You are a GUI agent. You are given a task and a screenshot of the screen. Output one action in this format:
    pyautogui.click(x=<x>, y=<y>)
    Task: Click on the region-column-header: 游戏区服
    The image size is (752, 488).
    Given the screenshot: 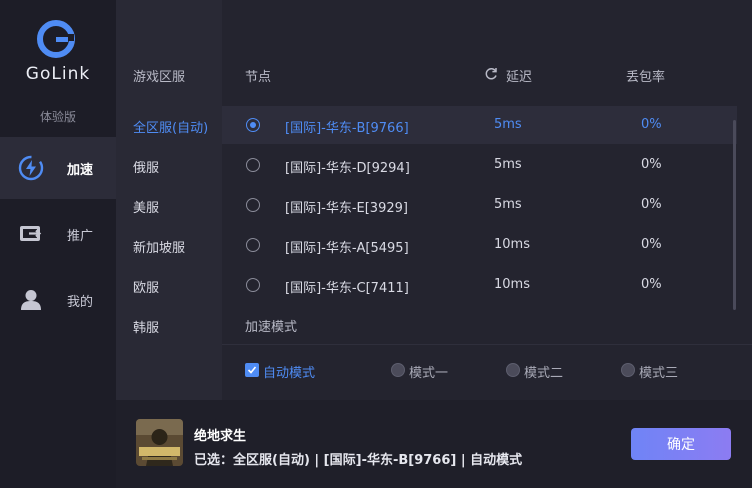 What is the action you would take?
    pyautogui.click(x=159, y=77)
    